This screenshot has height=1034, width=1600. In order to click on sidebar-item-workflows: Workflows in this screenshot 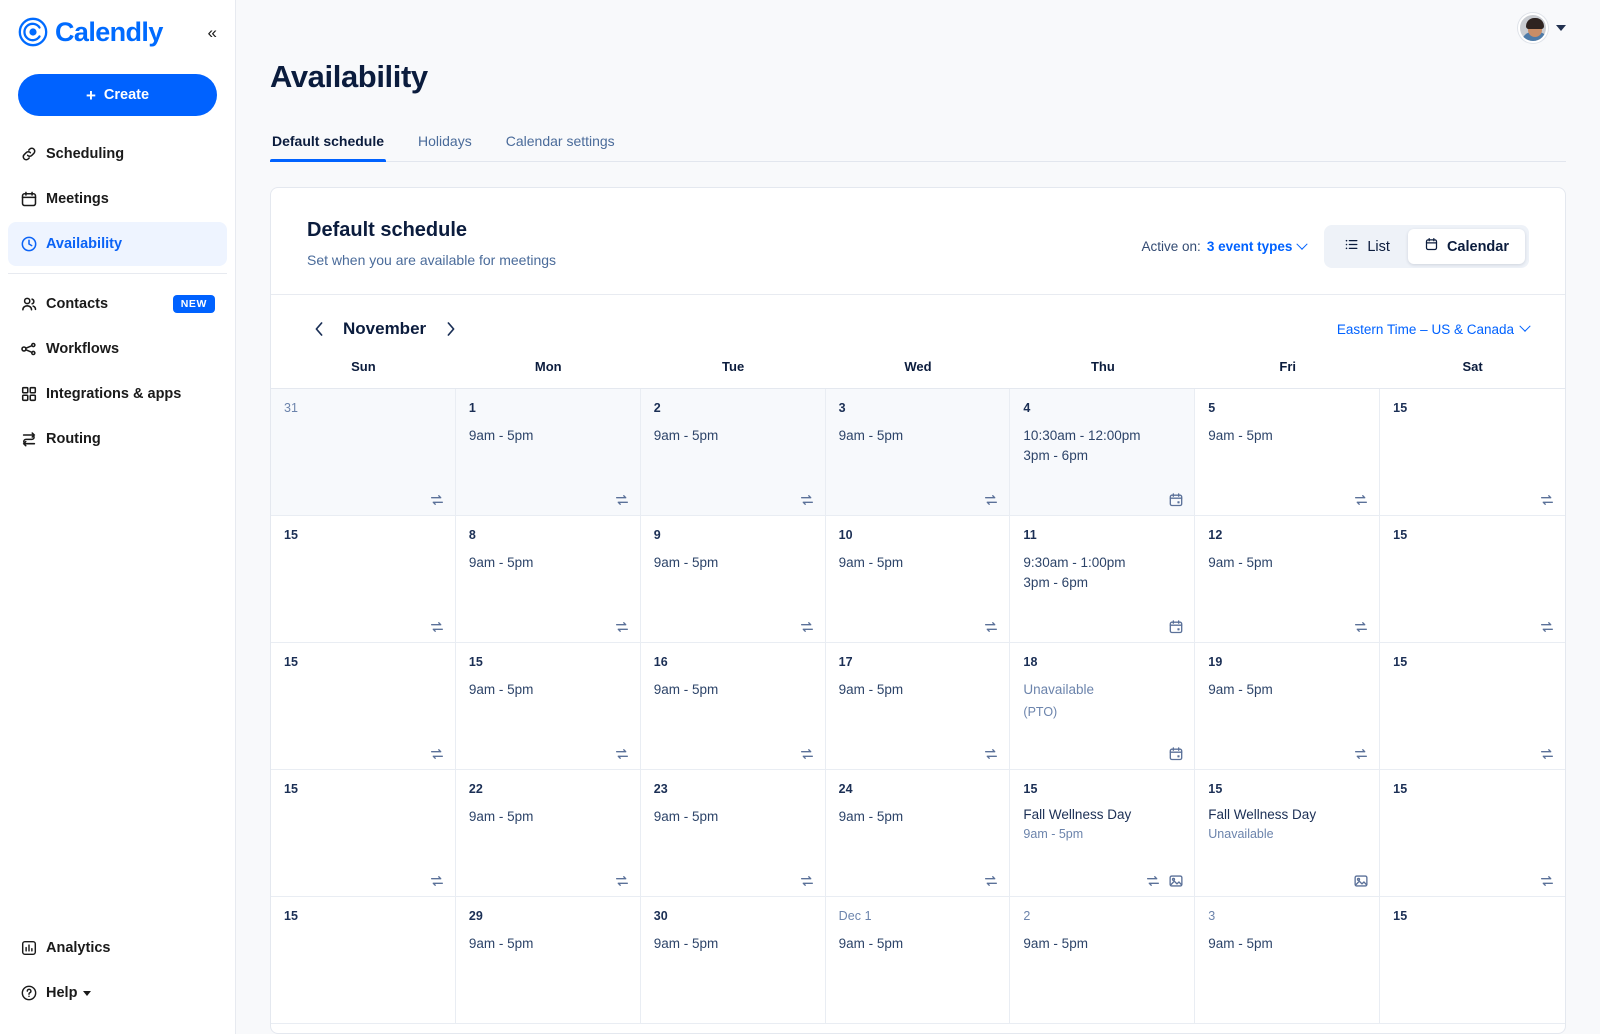, I will do `click(117, 349)`.